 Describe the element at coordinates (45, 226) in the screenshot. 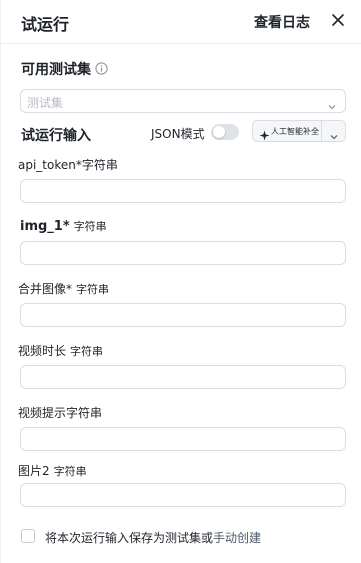

I see `field-name: img_1*` at that location.